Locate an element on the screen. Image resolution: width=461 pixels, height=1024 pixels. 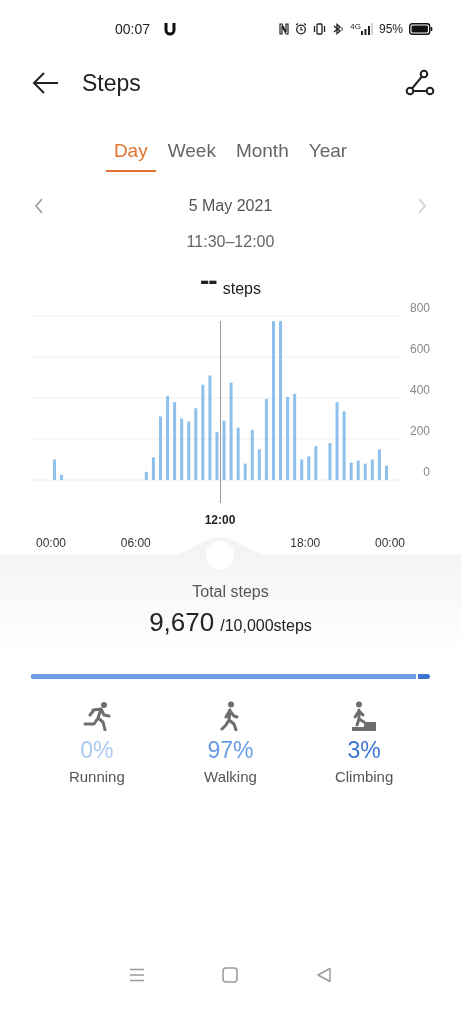
y-axis-label: 800 is located at coordinates (419, 308).